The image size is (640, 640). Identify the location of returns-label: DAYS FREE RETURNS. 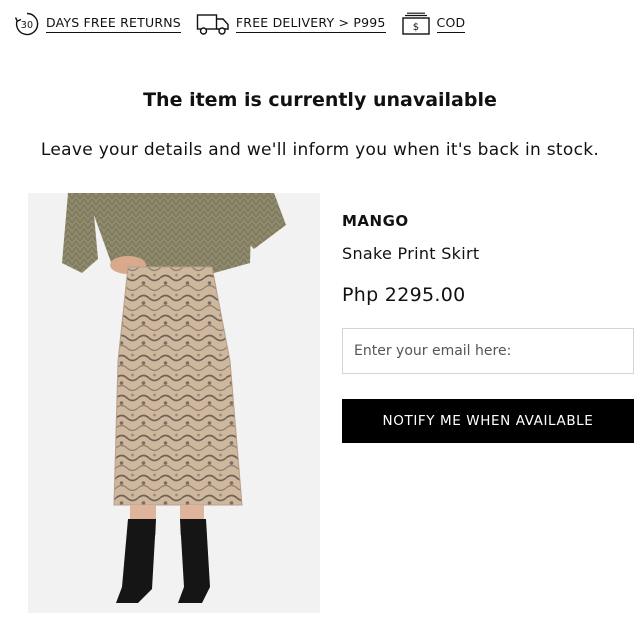
(113, 24).